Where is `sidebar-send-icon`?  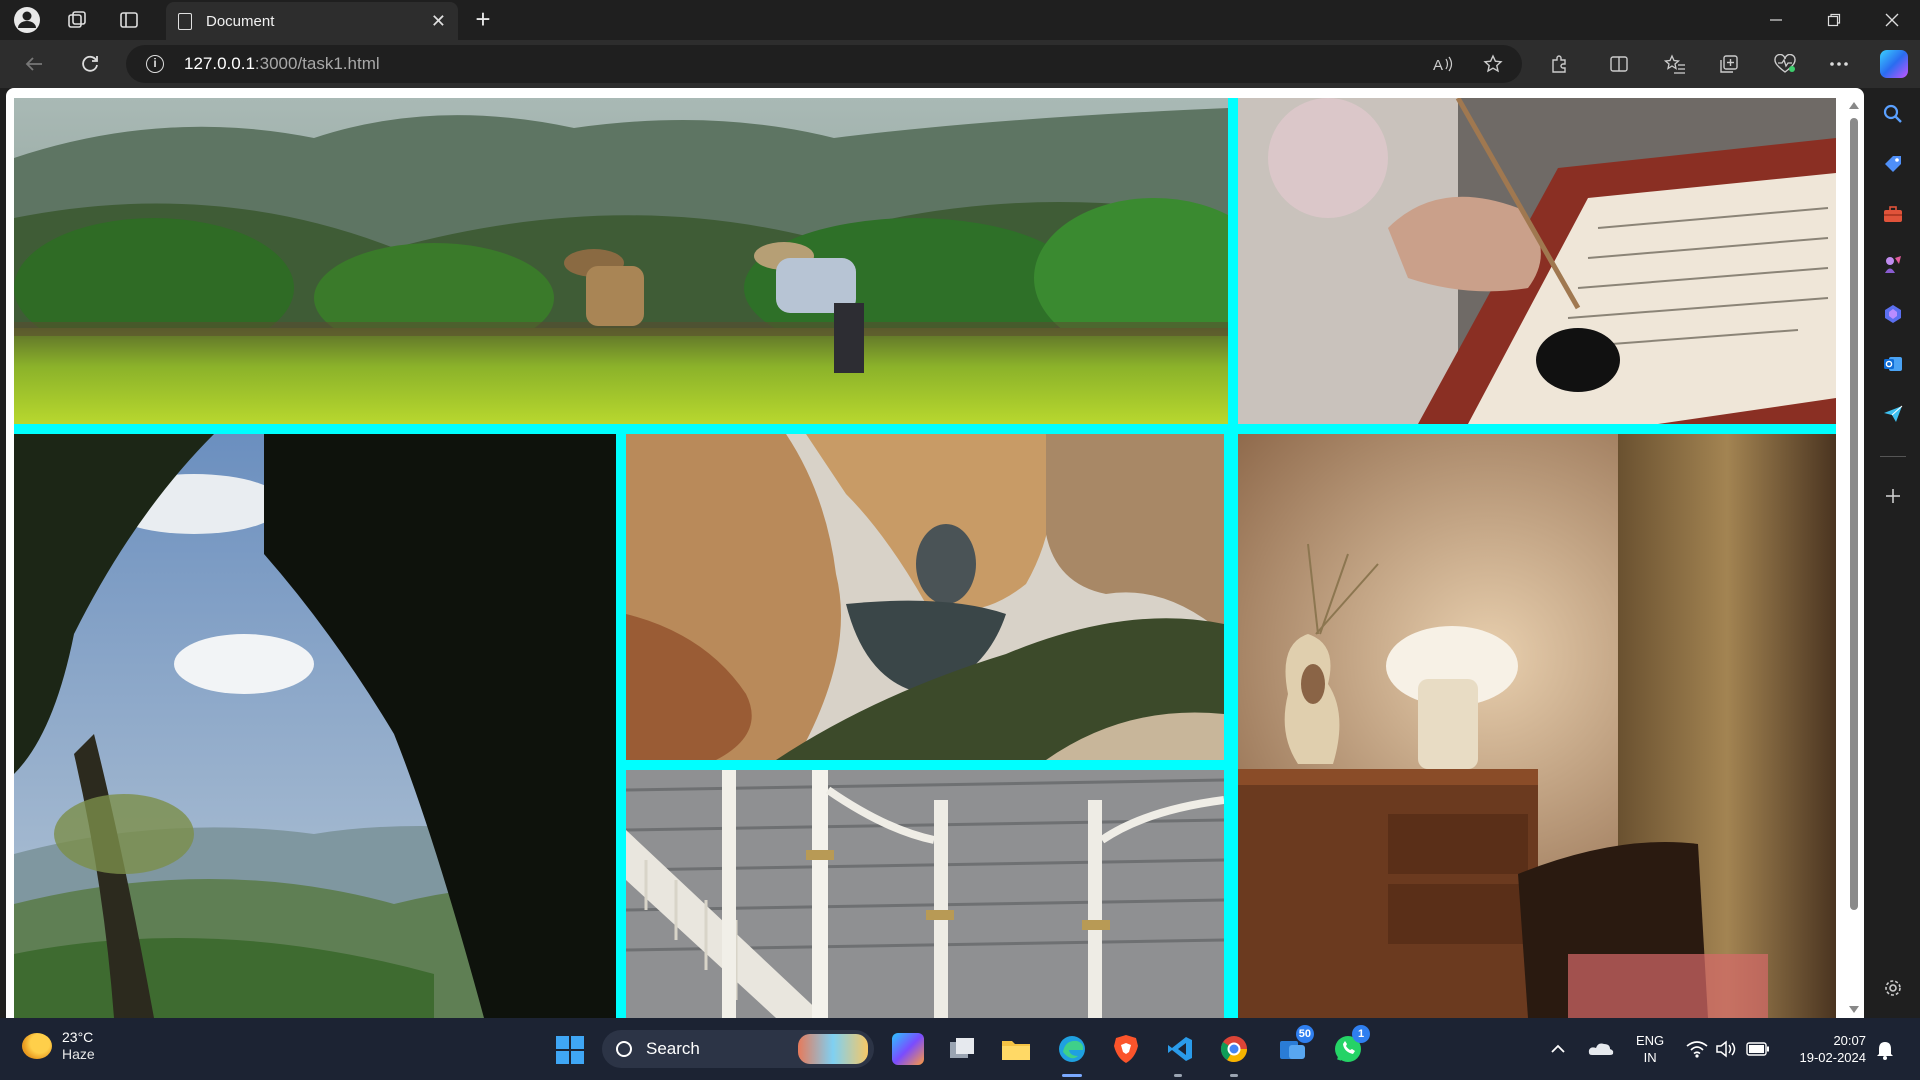
sidebar-send-icon is located at coordinates (1893, 414).